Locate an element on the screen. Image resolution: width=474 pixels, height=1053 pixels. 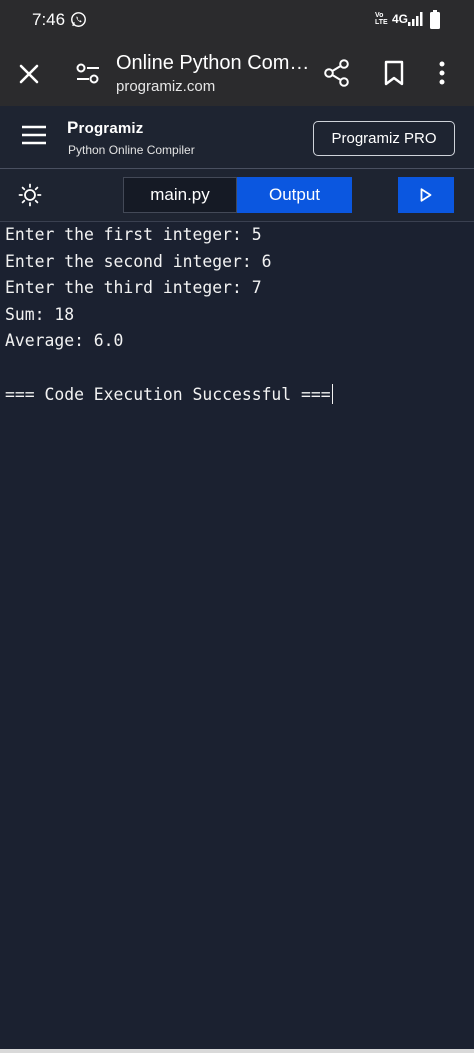
compiler-subtitle: Python Online Compiler is located at coordinates (131, 150).